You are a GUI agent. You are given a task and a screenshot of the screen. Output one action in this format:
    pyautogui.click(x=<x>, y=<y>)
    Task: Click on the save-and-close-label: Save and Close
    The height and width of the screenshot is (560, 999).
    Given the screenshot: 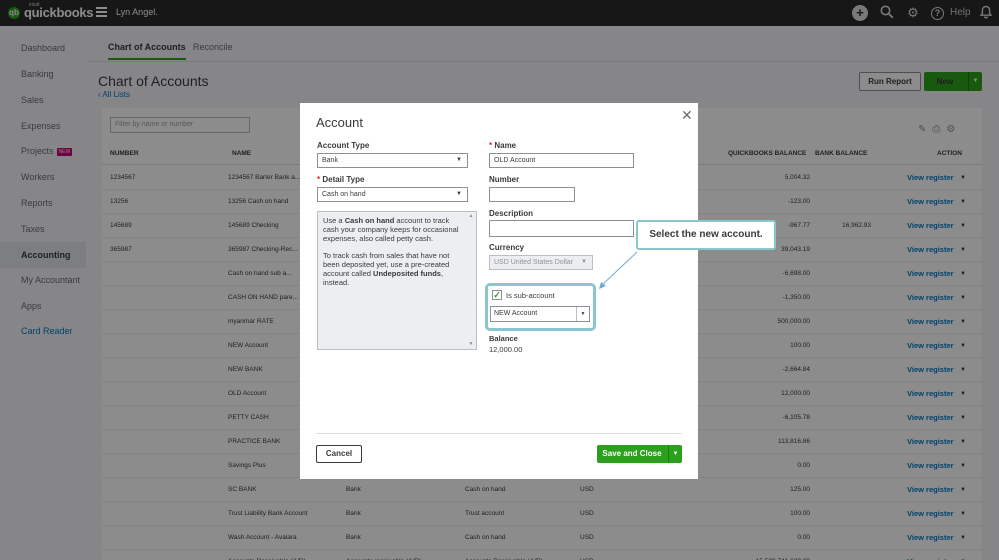 What is the action you would take?
    pyautogui.click(x=632, y=453)
    